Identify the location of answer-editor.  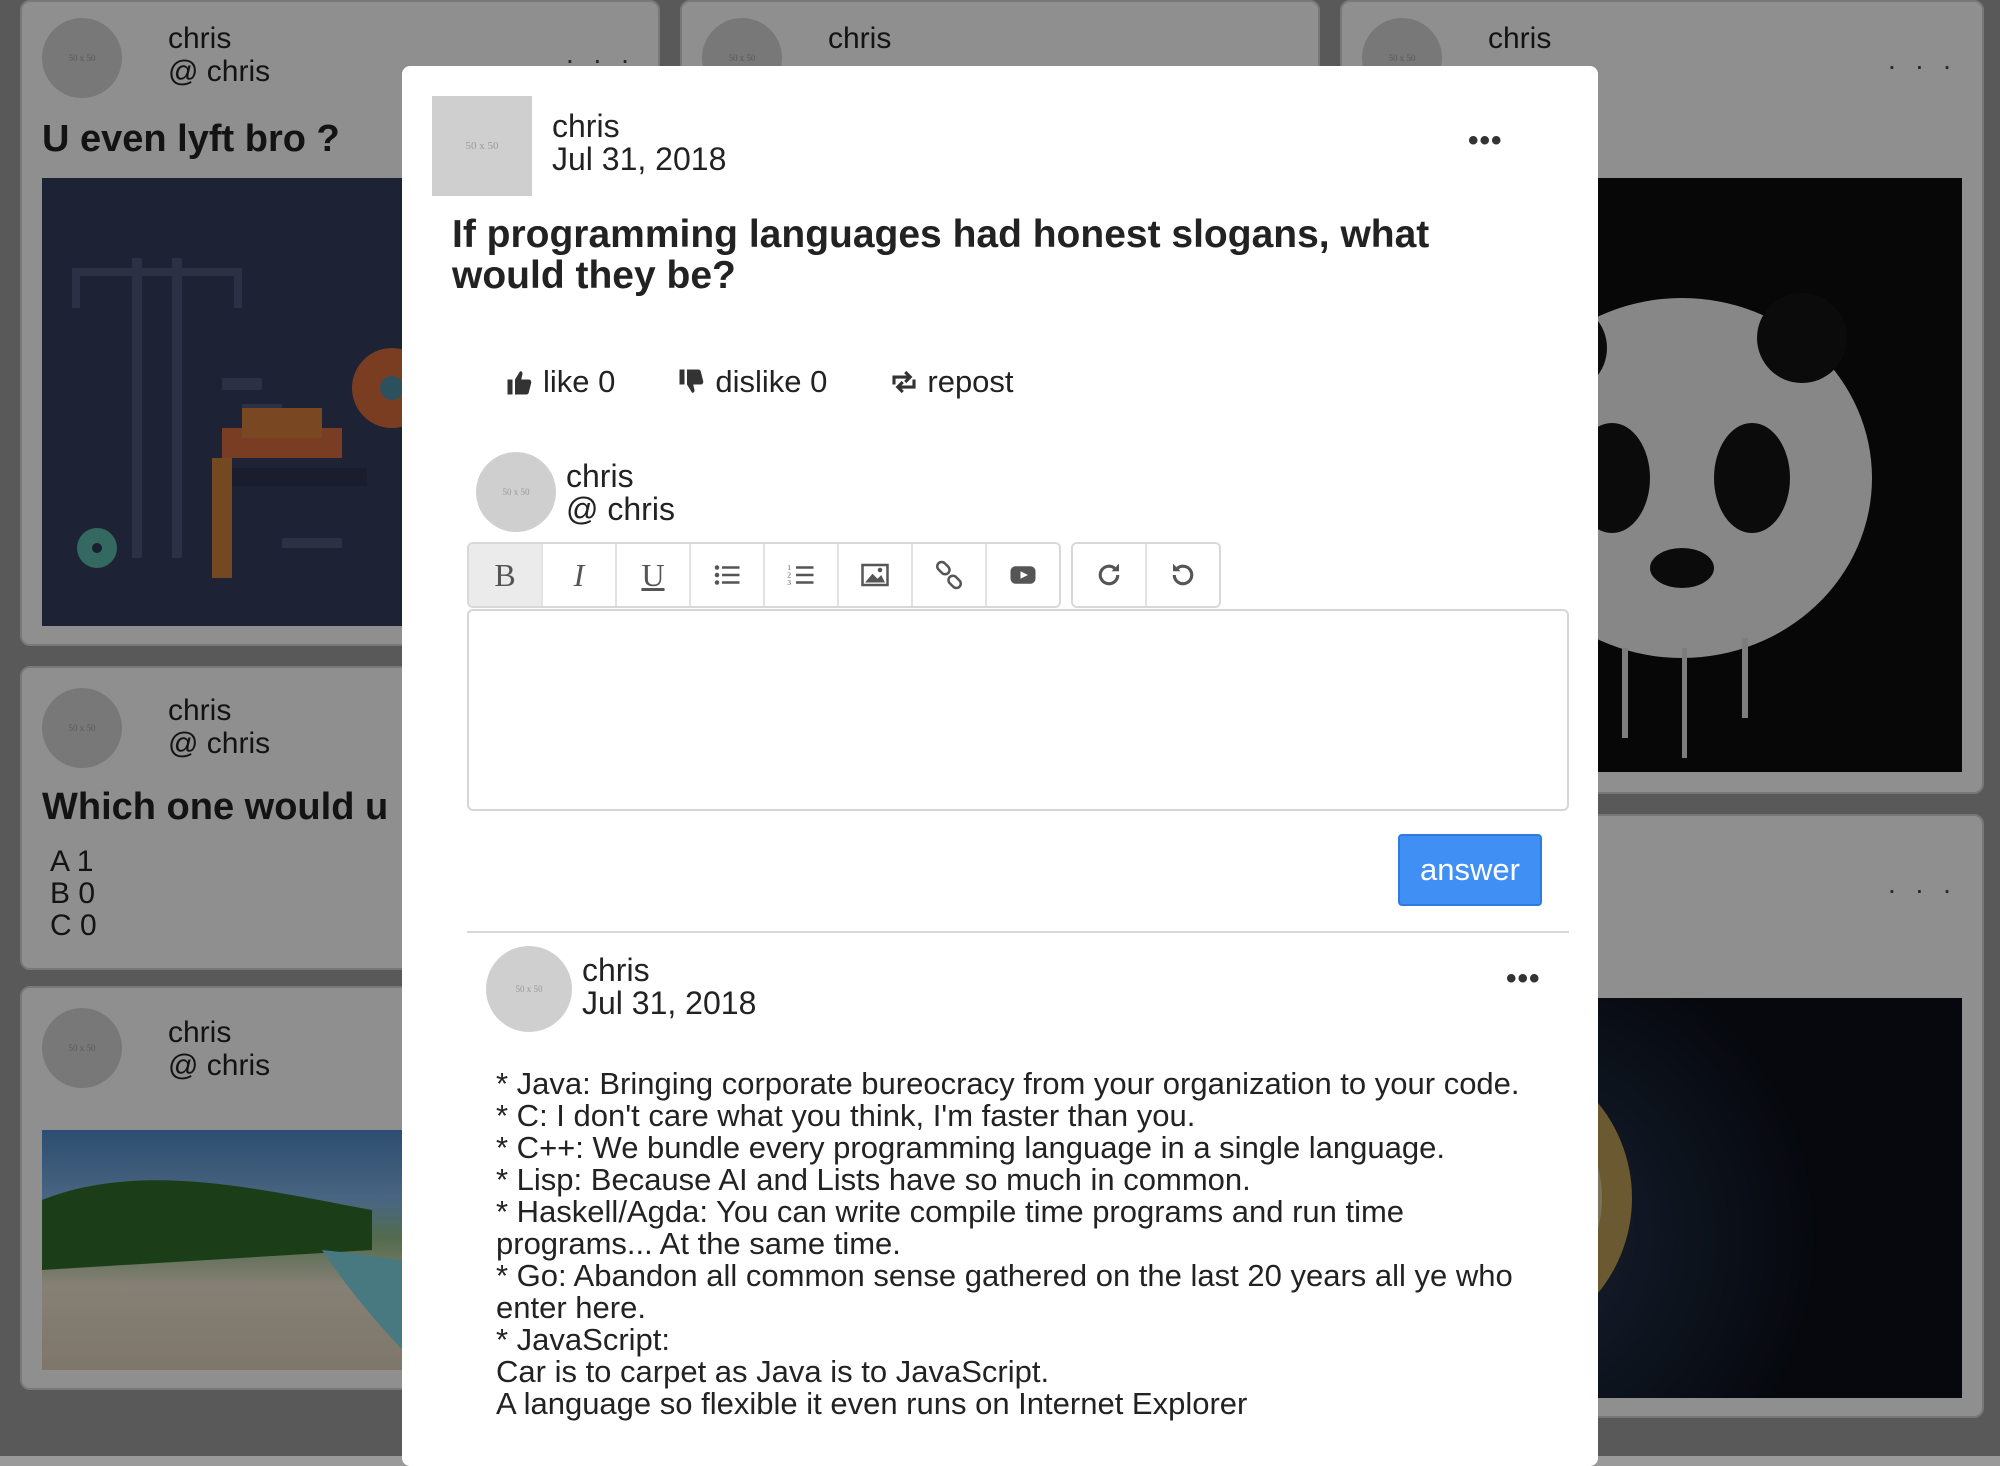
(1018, 710).